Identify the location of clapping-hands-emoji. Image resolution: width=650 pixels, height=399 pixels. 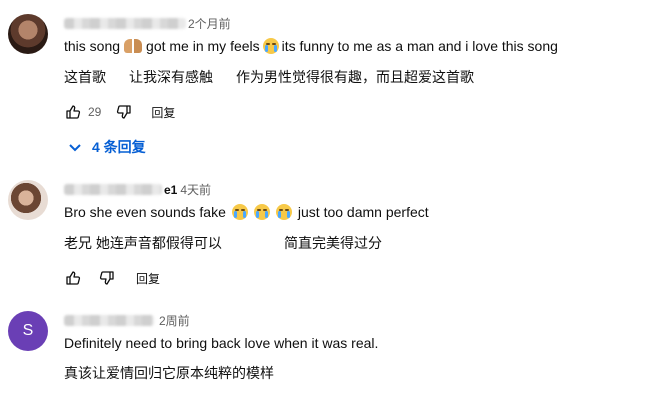
(133, 46).